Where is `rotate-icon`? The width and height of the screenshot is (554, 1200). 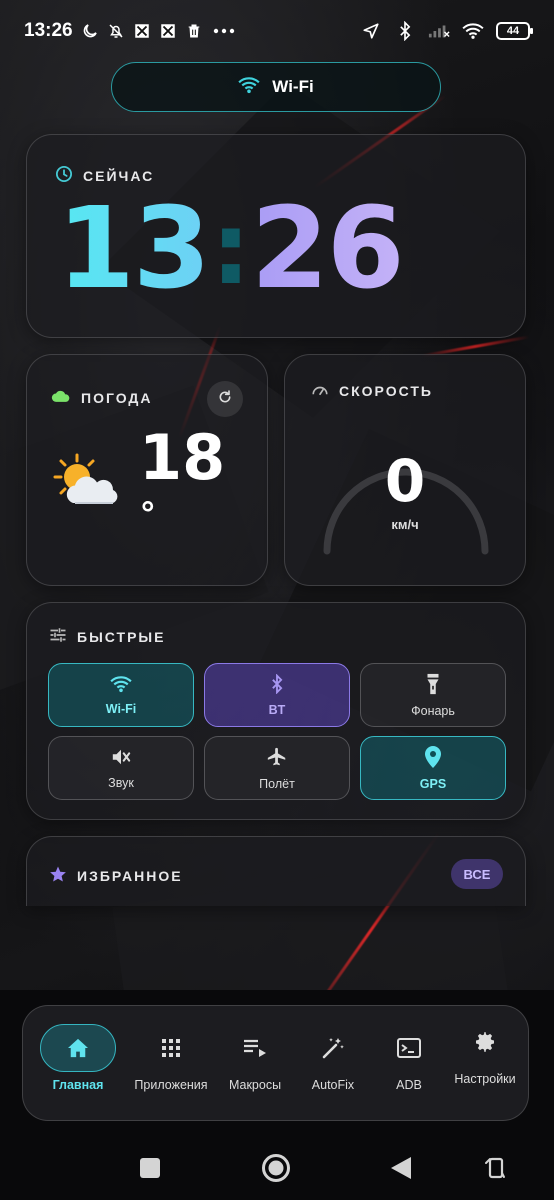
rotate-icon is located at coordinates (496, 1171).